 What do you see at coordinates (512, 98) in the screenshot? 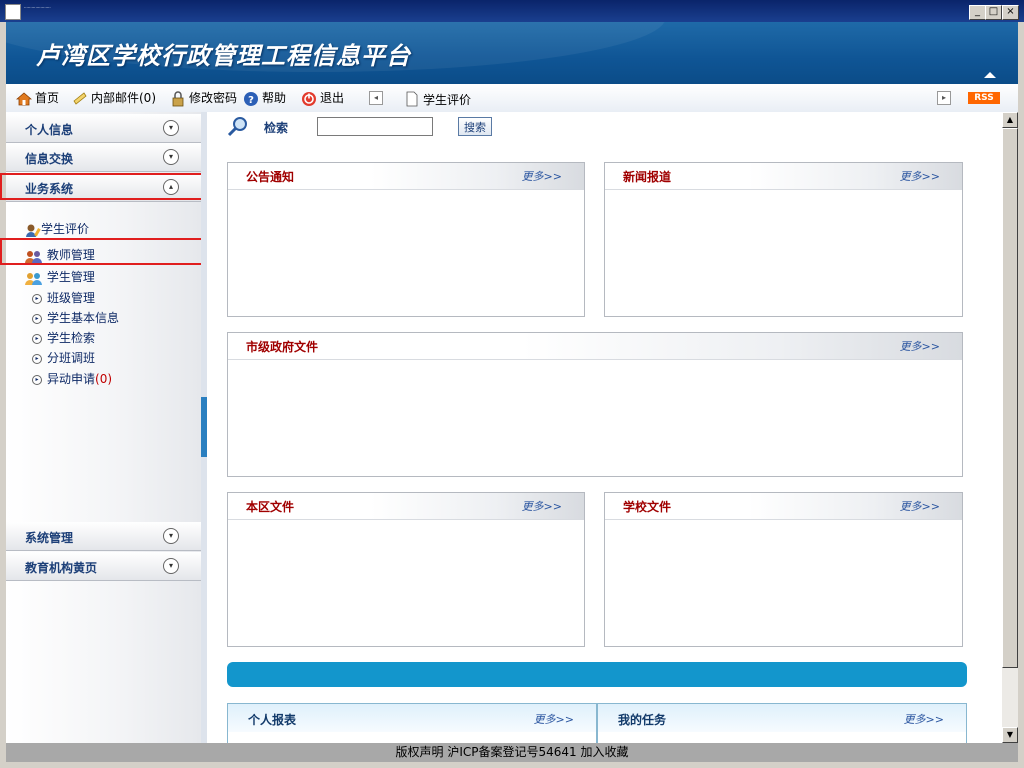
I see `toolbar: 首页 内部邮件(0) 修改密码 ? 帮助 退出 ◂ 学生评价 ▸ RSS` at bounding box center [512, 98].